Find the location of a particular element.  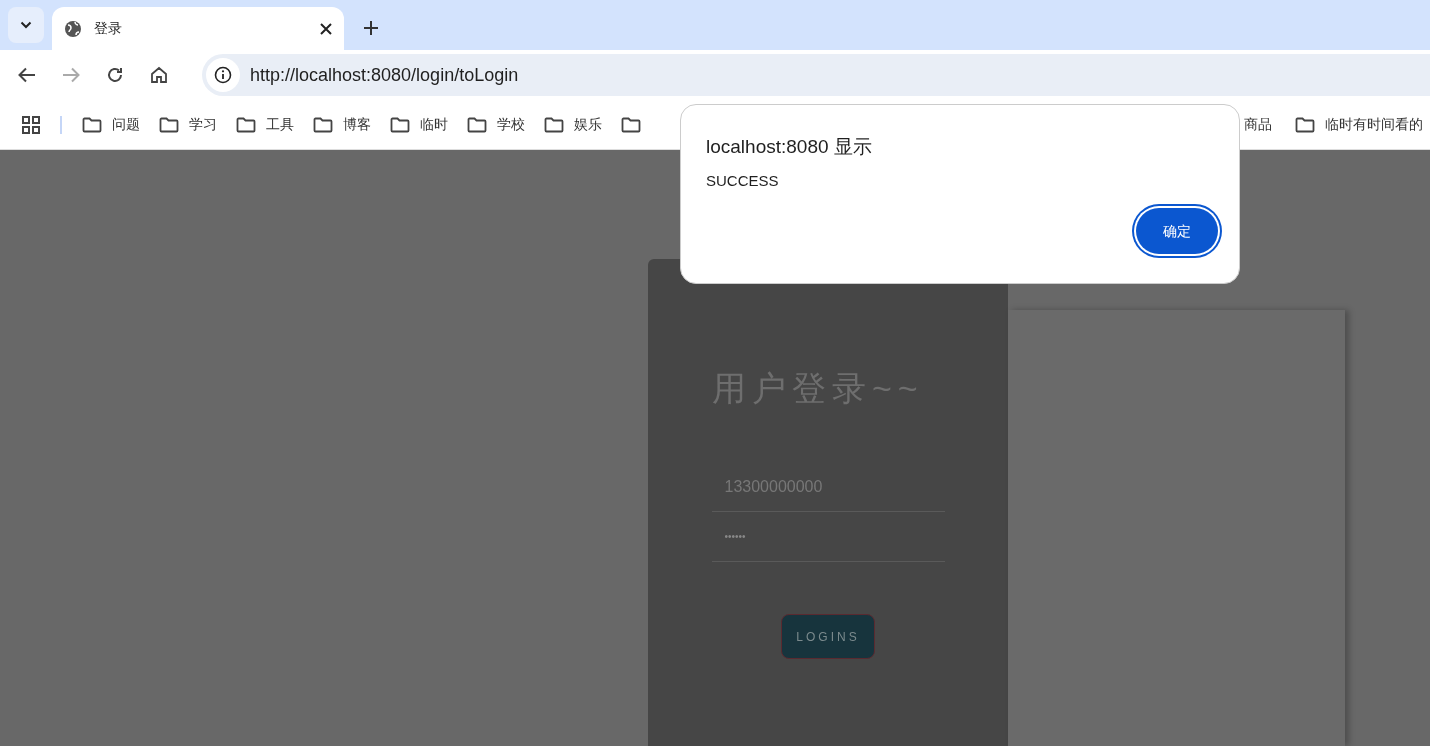

back-arrow-icon is located at coordinates (27, 75).